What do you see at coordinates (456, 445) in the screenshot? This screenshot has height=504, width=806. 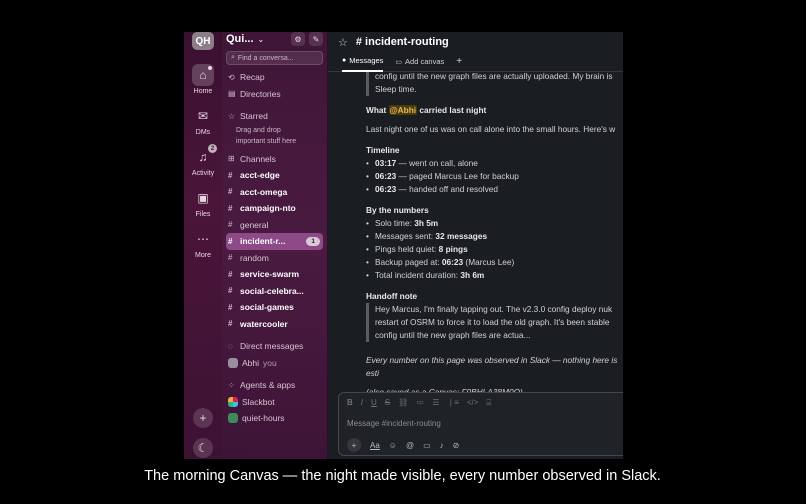 I see `shortcuts-icon: ⊘` at bounding box center [456, 445].